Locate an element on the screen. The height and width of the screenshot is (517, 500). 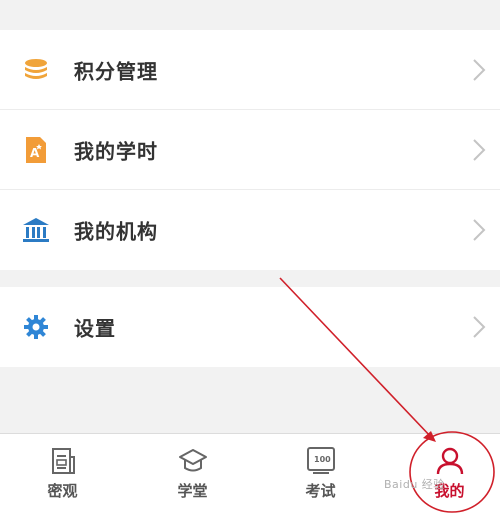
document-a-icon: A is located at coordinates (36, 150).